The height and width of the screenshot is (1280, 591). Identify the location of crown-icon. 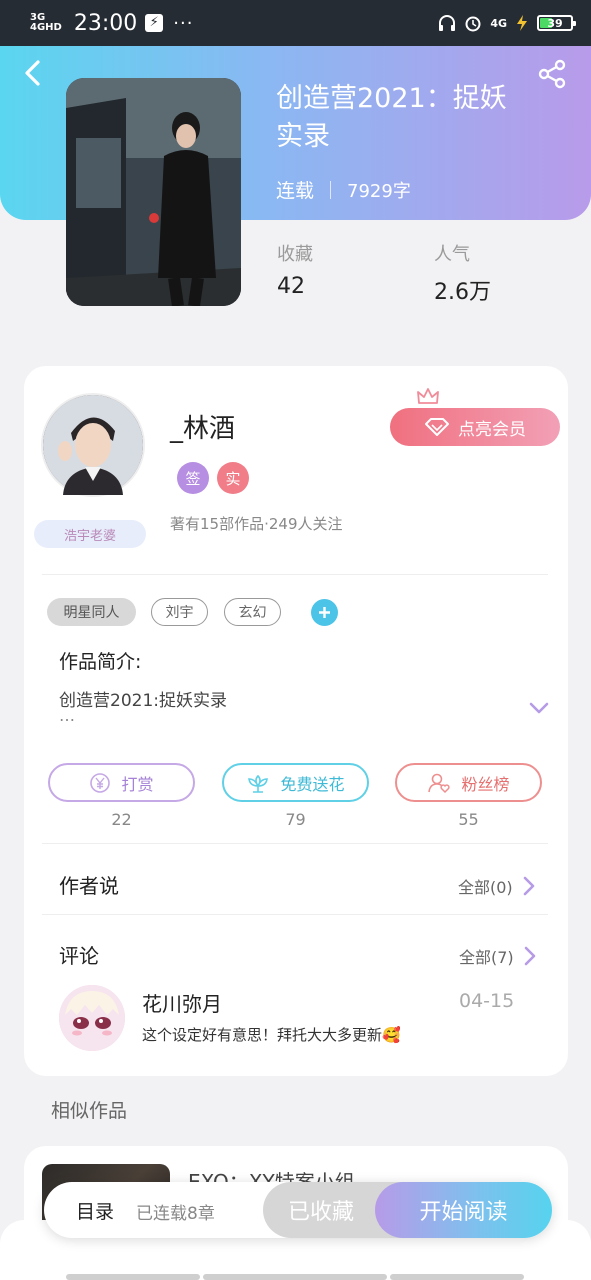
(428, 396).